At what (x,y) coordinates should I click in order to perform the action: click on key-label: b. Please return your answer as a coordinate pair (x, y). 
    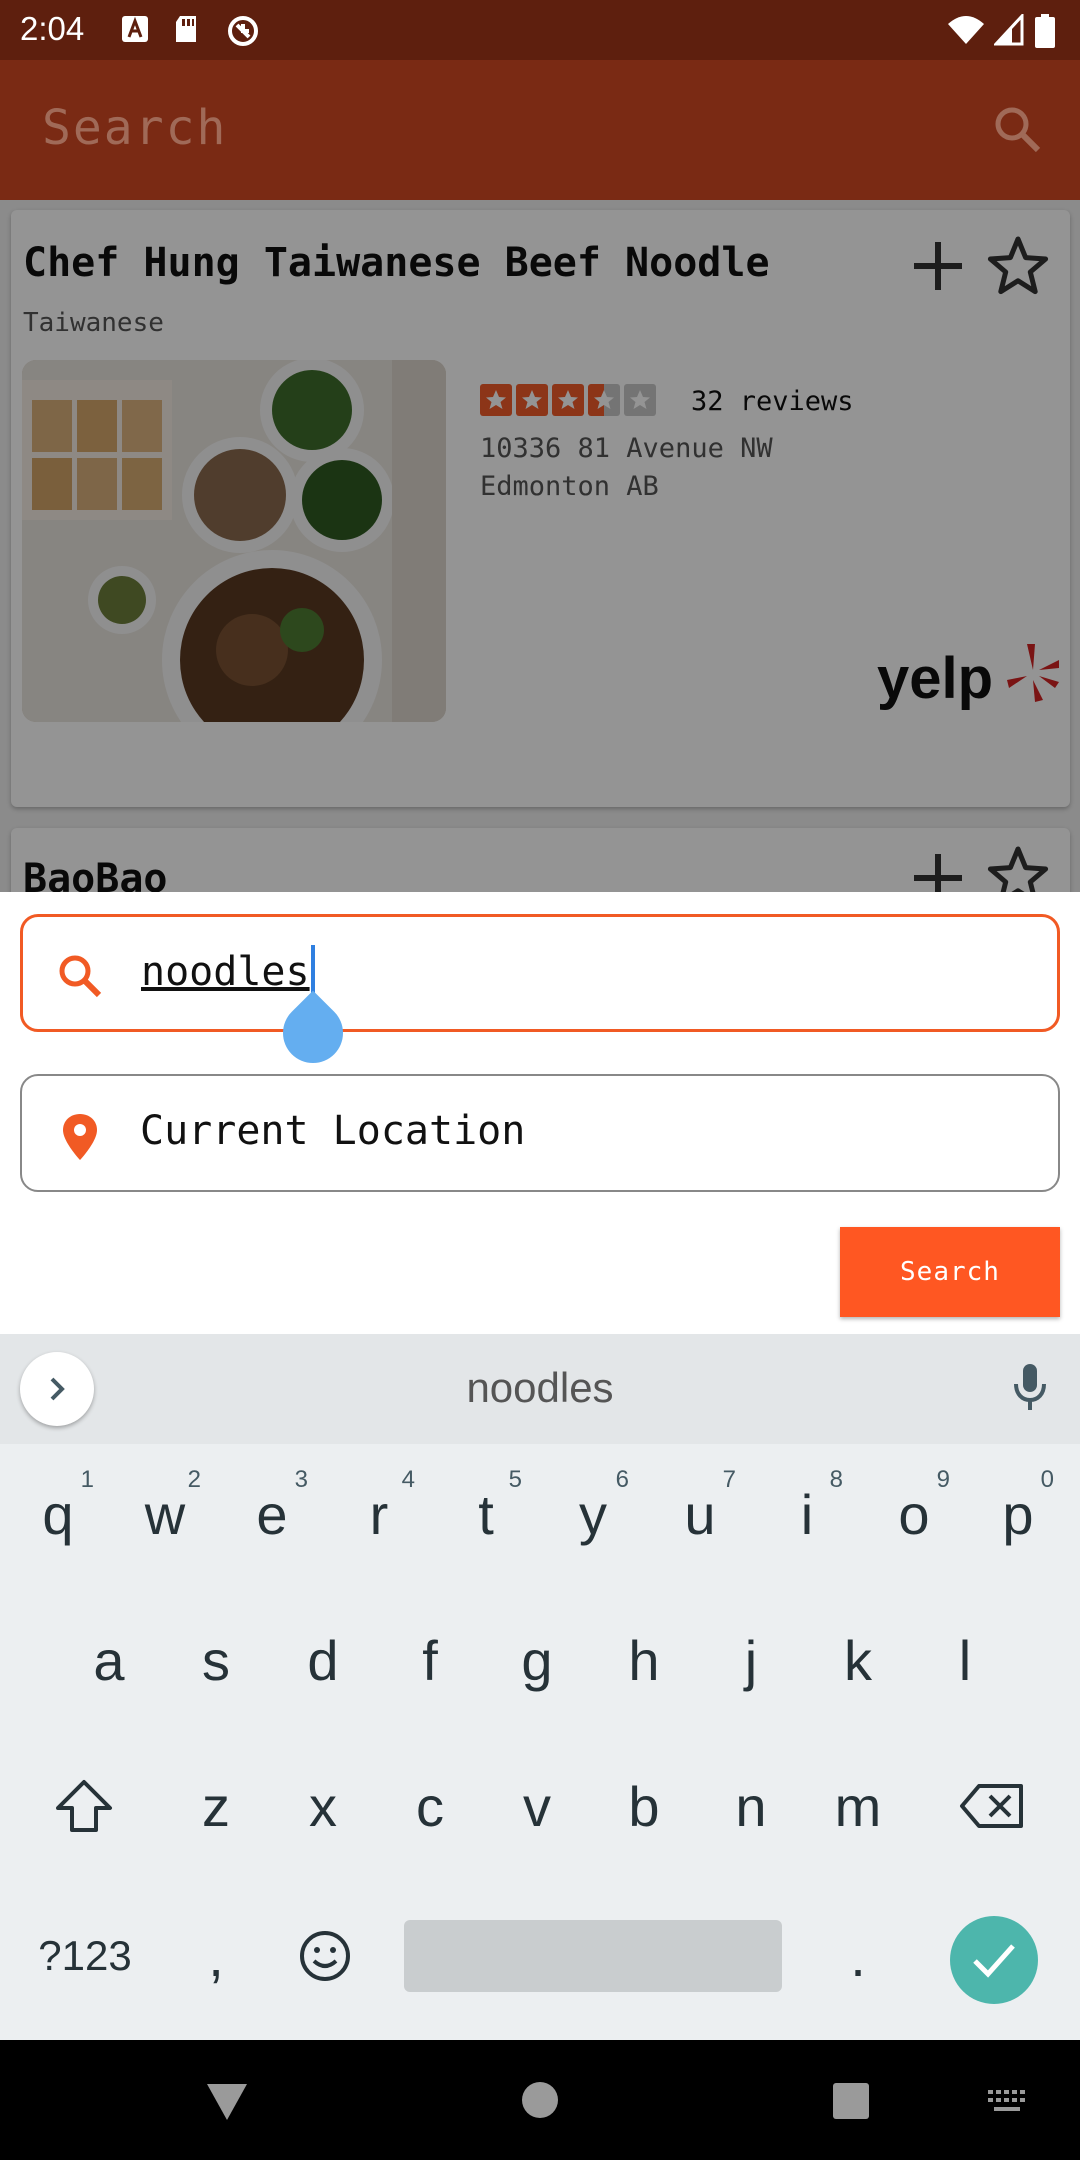
    Looking at the image, I should click on (644, 1806).